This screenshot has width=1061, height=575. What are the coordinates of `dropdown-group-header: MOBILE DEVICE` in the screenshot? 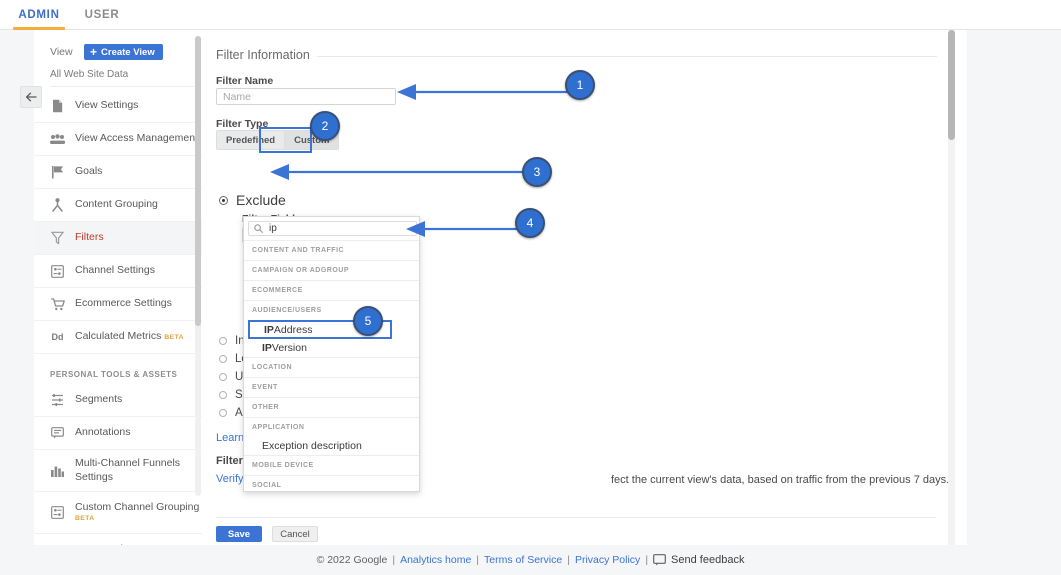 It's located at (331, 465).